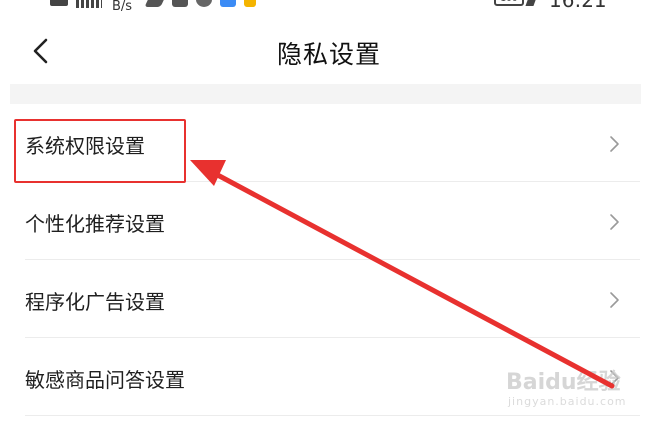 Image resolution: width=658 pixels, height=426 pixels. I want to click on status-bar: B/s ··· 100 16:21, so click(329, 8).